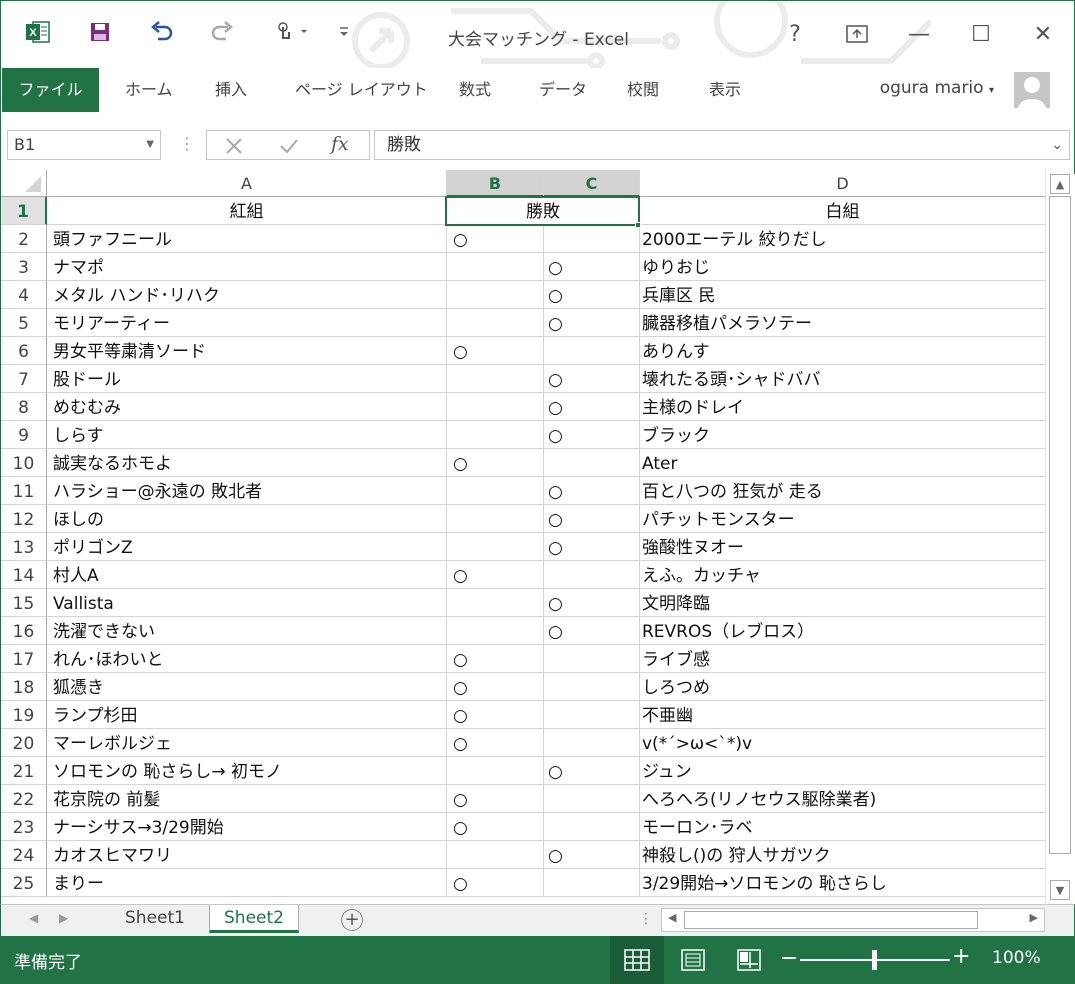 This screenshot has height=984, width=1075. Describe the element at coordinates (722, 145) in the screenshot. I see `formula-input: 勝敗 ⌄` at that location.